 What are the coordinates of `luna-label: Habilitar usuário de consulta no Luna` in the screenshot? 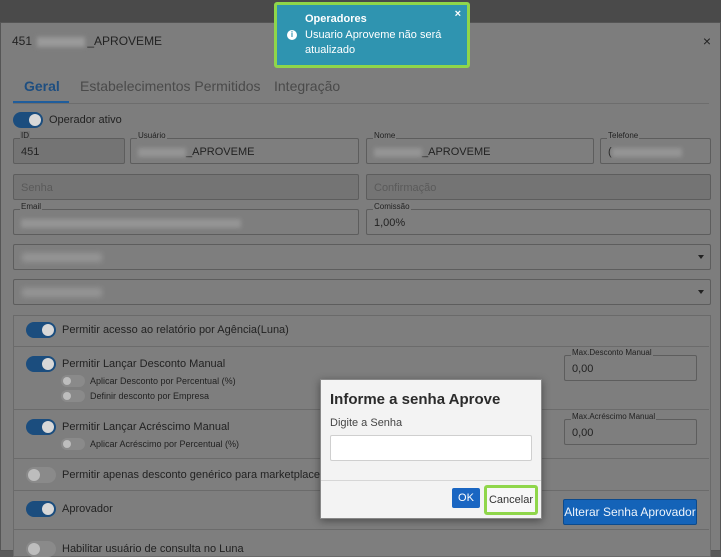 It's located at (153, 549).